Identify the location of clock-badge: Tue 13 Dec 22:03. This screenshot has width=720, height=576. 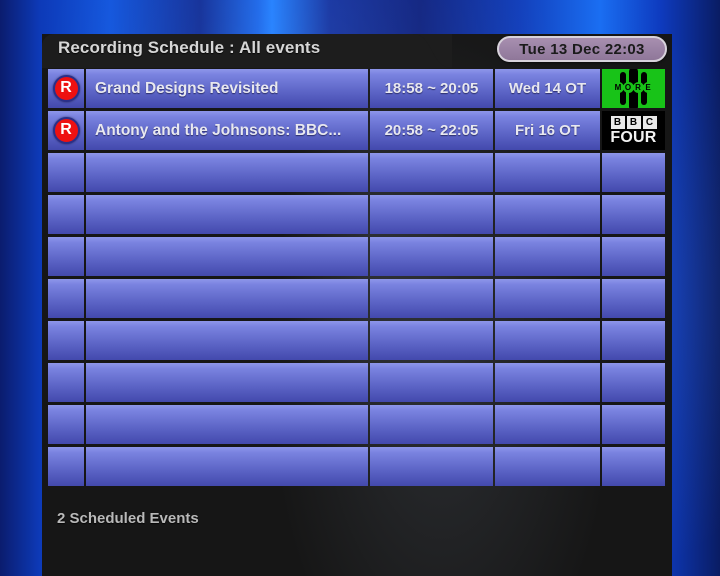
(582, 49).